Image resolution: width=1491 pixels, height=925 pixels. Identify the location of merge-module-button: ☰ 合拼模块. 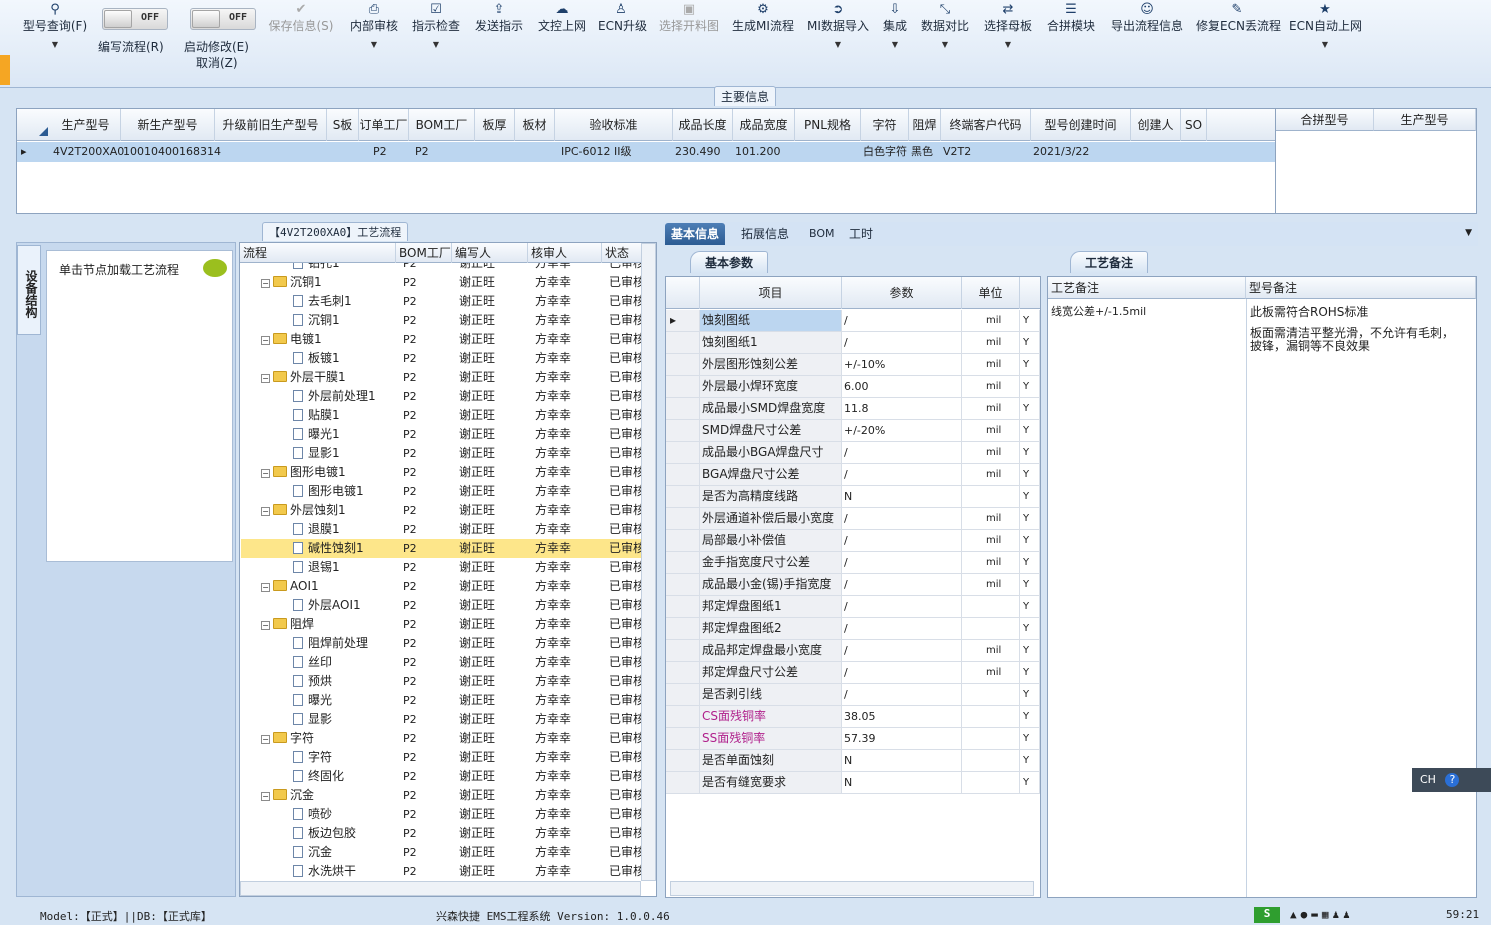
(1071, 42).